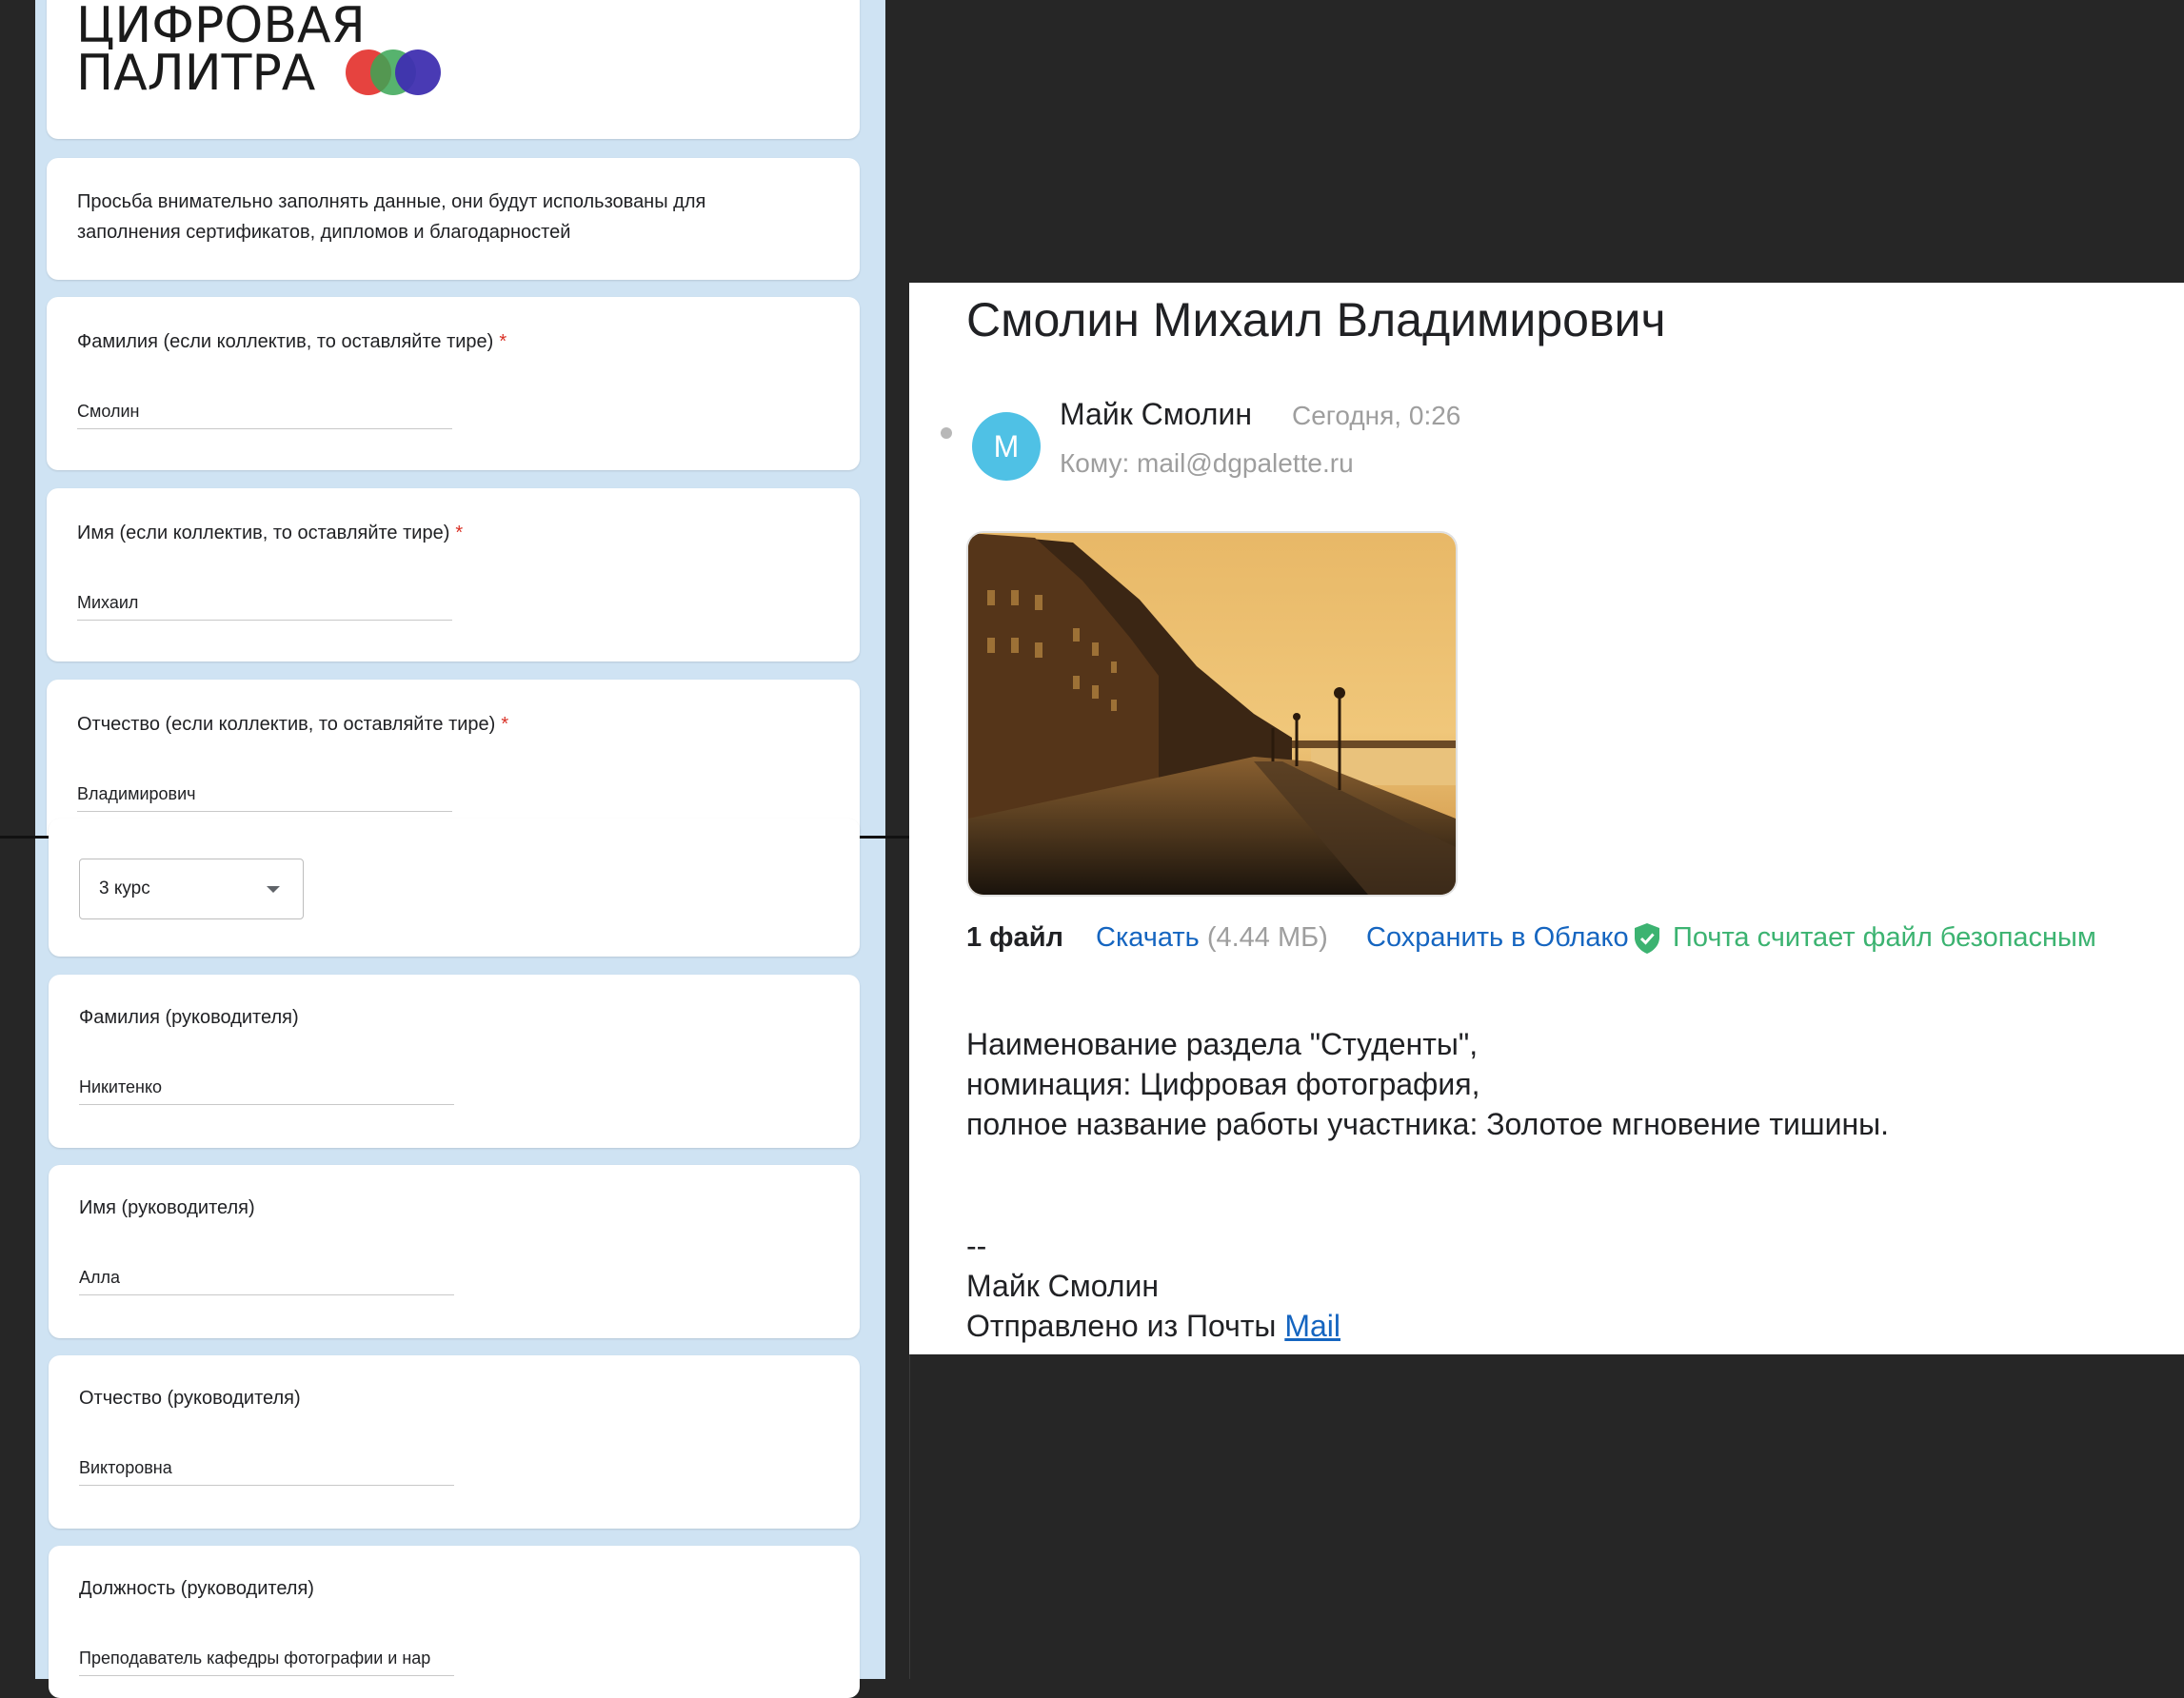 The width and height of the screenshot is (2184, 1698). What do you see at coordinates (946, 433) in the screenshot?
I see `unread-dot-icon` at bounding box center [946, 433].